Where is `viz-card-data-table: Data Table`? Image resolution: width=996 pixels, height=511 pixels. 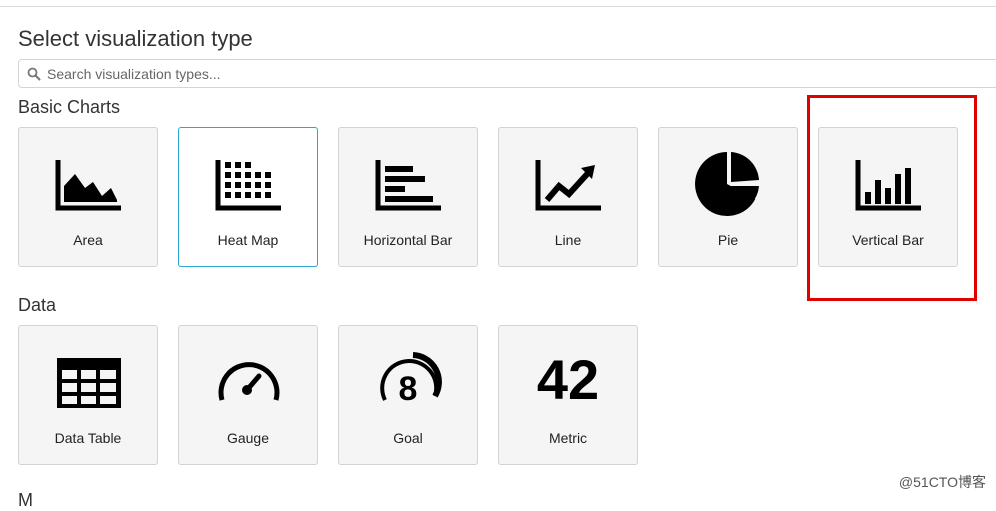 viz-card-data-table: Data Table is located at coordinates (88, 395).